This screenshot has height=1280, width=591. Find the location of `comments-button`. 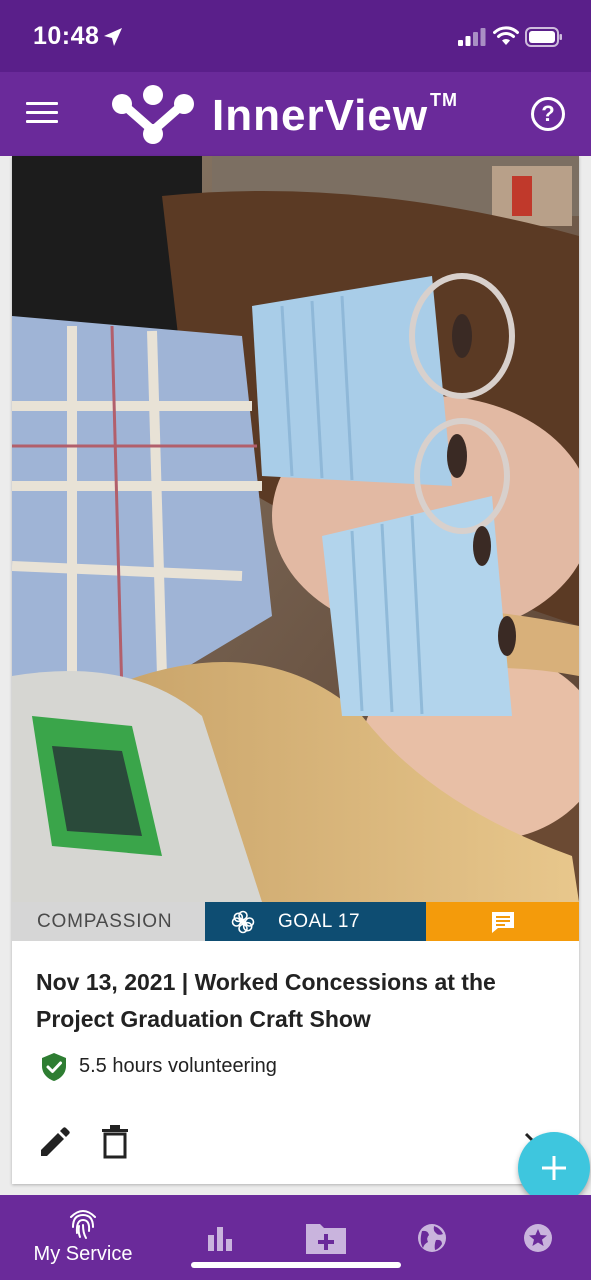

comments-button is located at coordinates (502, 921).